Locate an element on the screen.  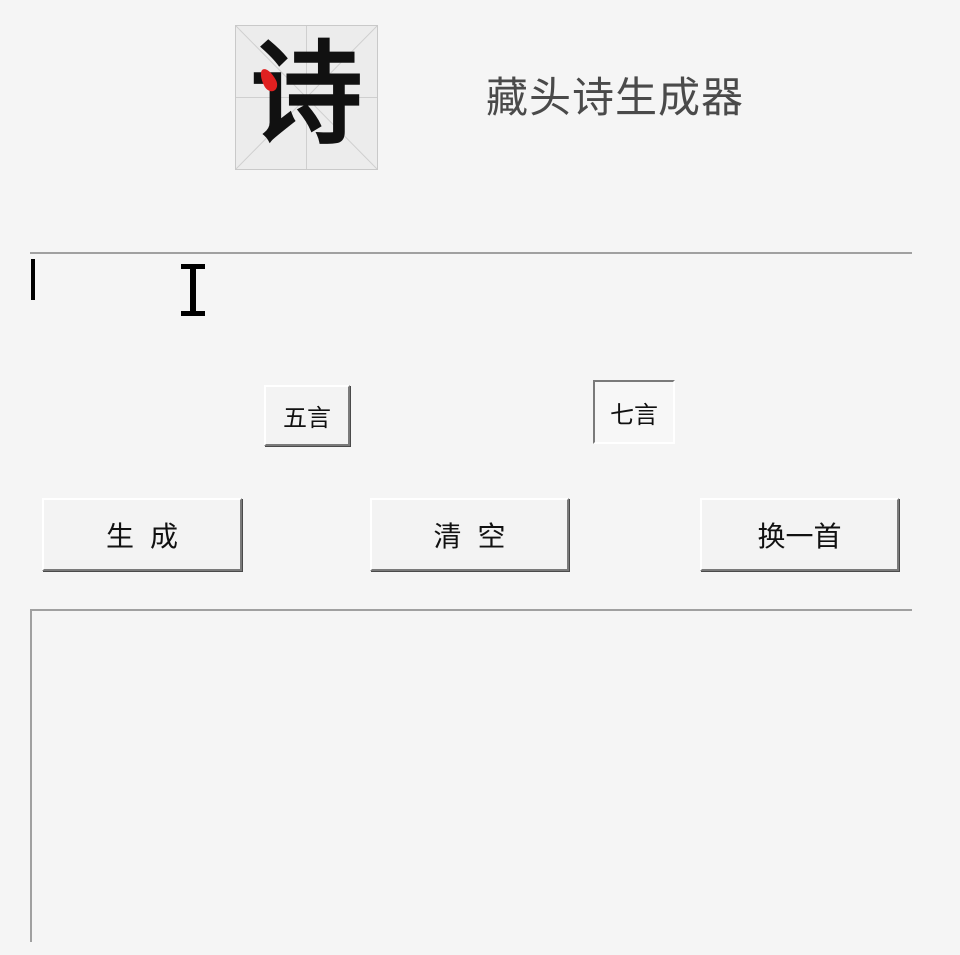
five-character-button: 五言 is located at coordinates (307, 415).